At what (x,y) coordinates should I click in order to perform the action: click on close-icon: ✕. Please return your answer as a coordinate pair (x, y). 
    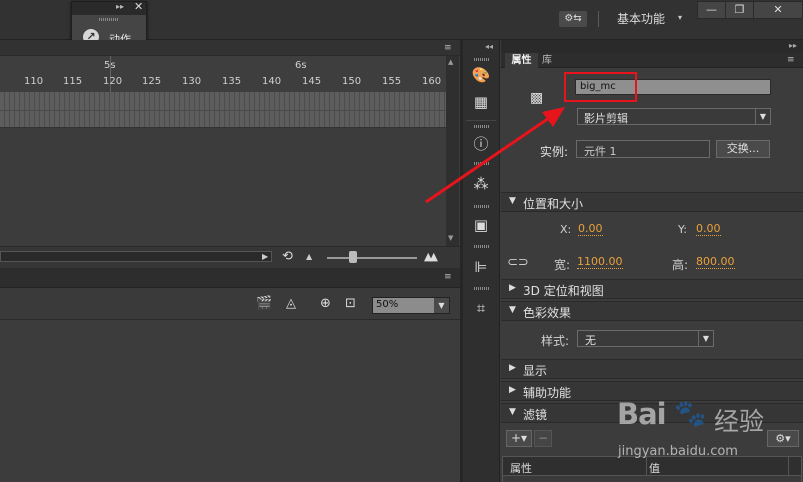
    Looking at the image, I should click on (138, 6).